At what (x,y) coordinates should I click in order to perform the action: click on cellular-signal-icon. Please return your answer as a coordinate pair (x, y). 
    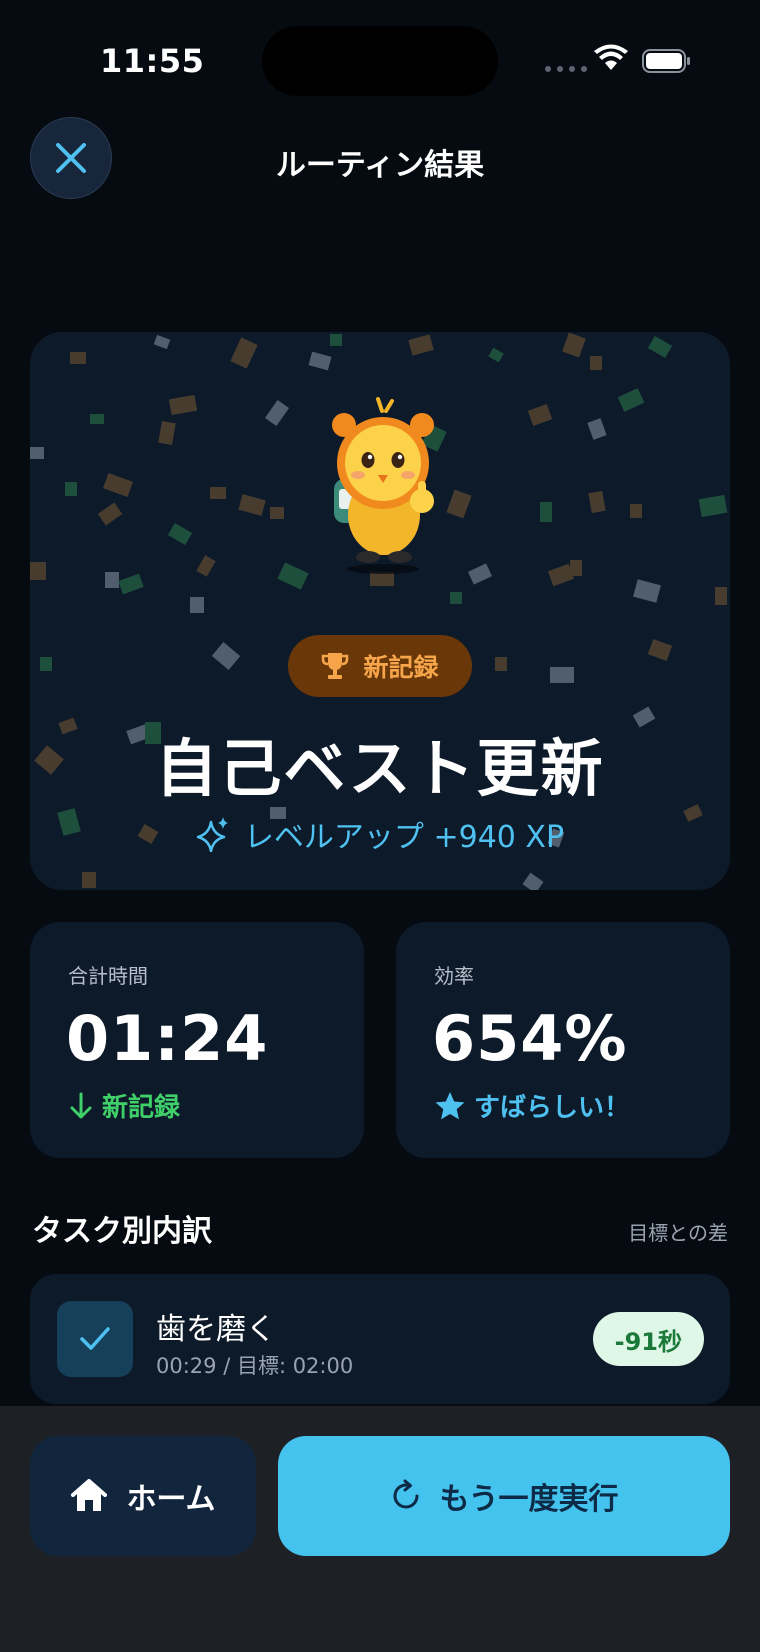
    Looking at the image, I should click on (566, 69).